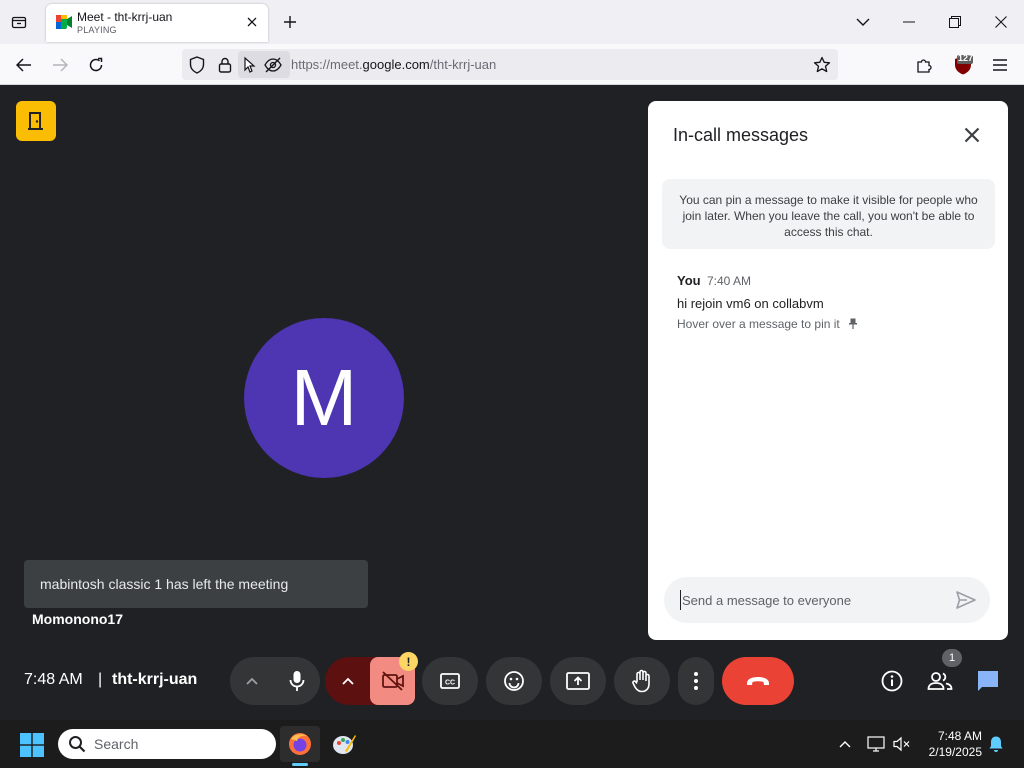  I want to click on emoji-icon, so click(514, 681).